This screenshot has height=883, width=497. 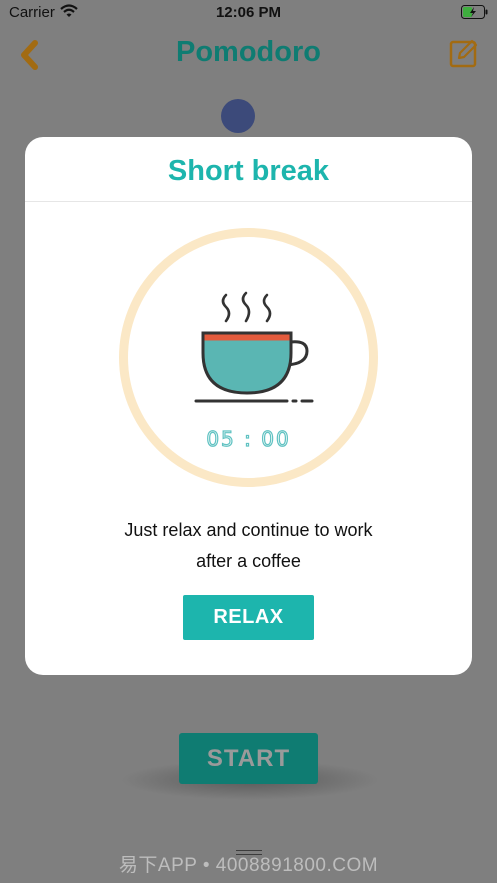 What do you see at coordinates (248, 561) in the screenshot?
I see `break-message-line-2: after a coffee` at bounding box center [248, 561].